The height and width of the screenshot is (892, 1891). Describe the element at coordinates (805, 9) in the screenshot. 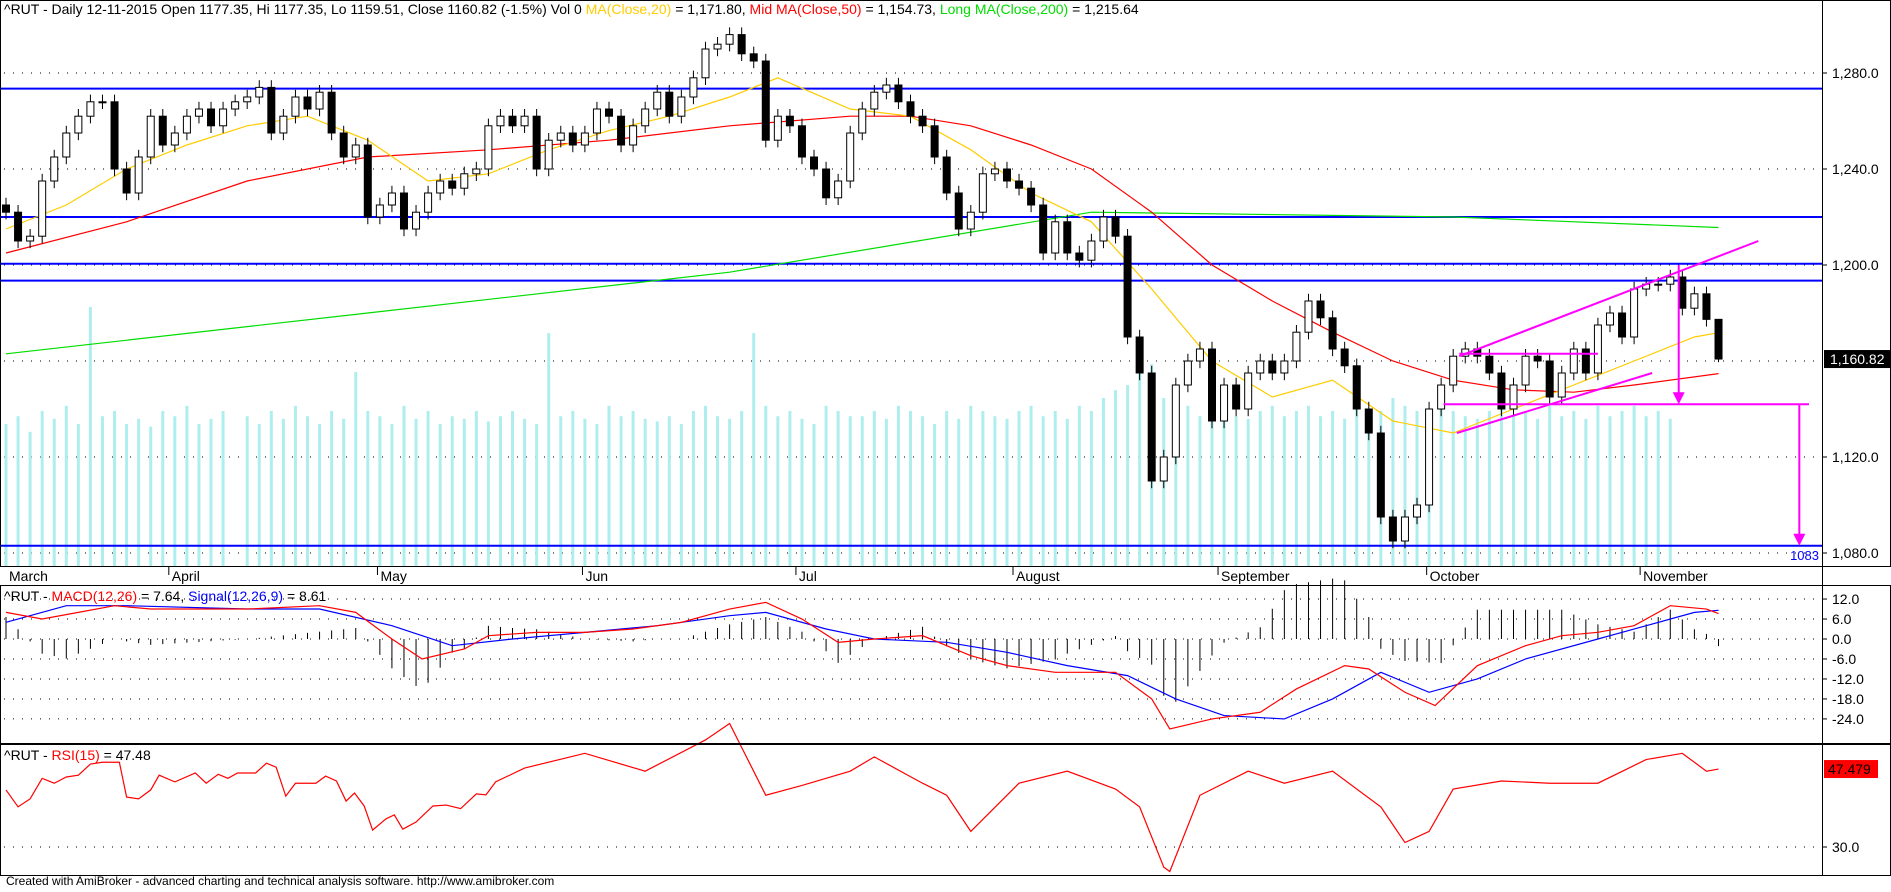

I see `ma50-label: Mid MA(Close,50)` at that location.